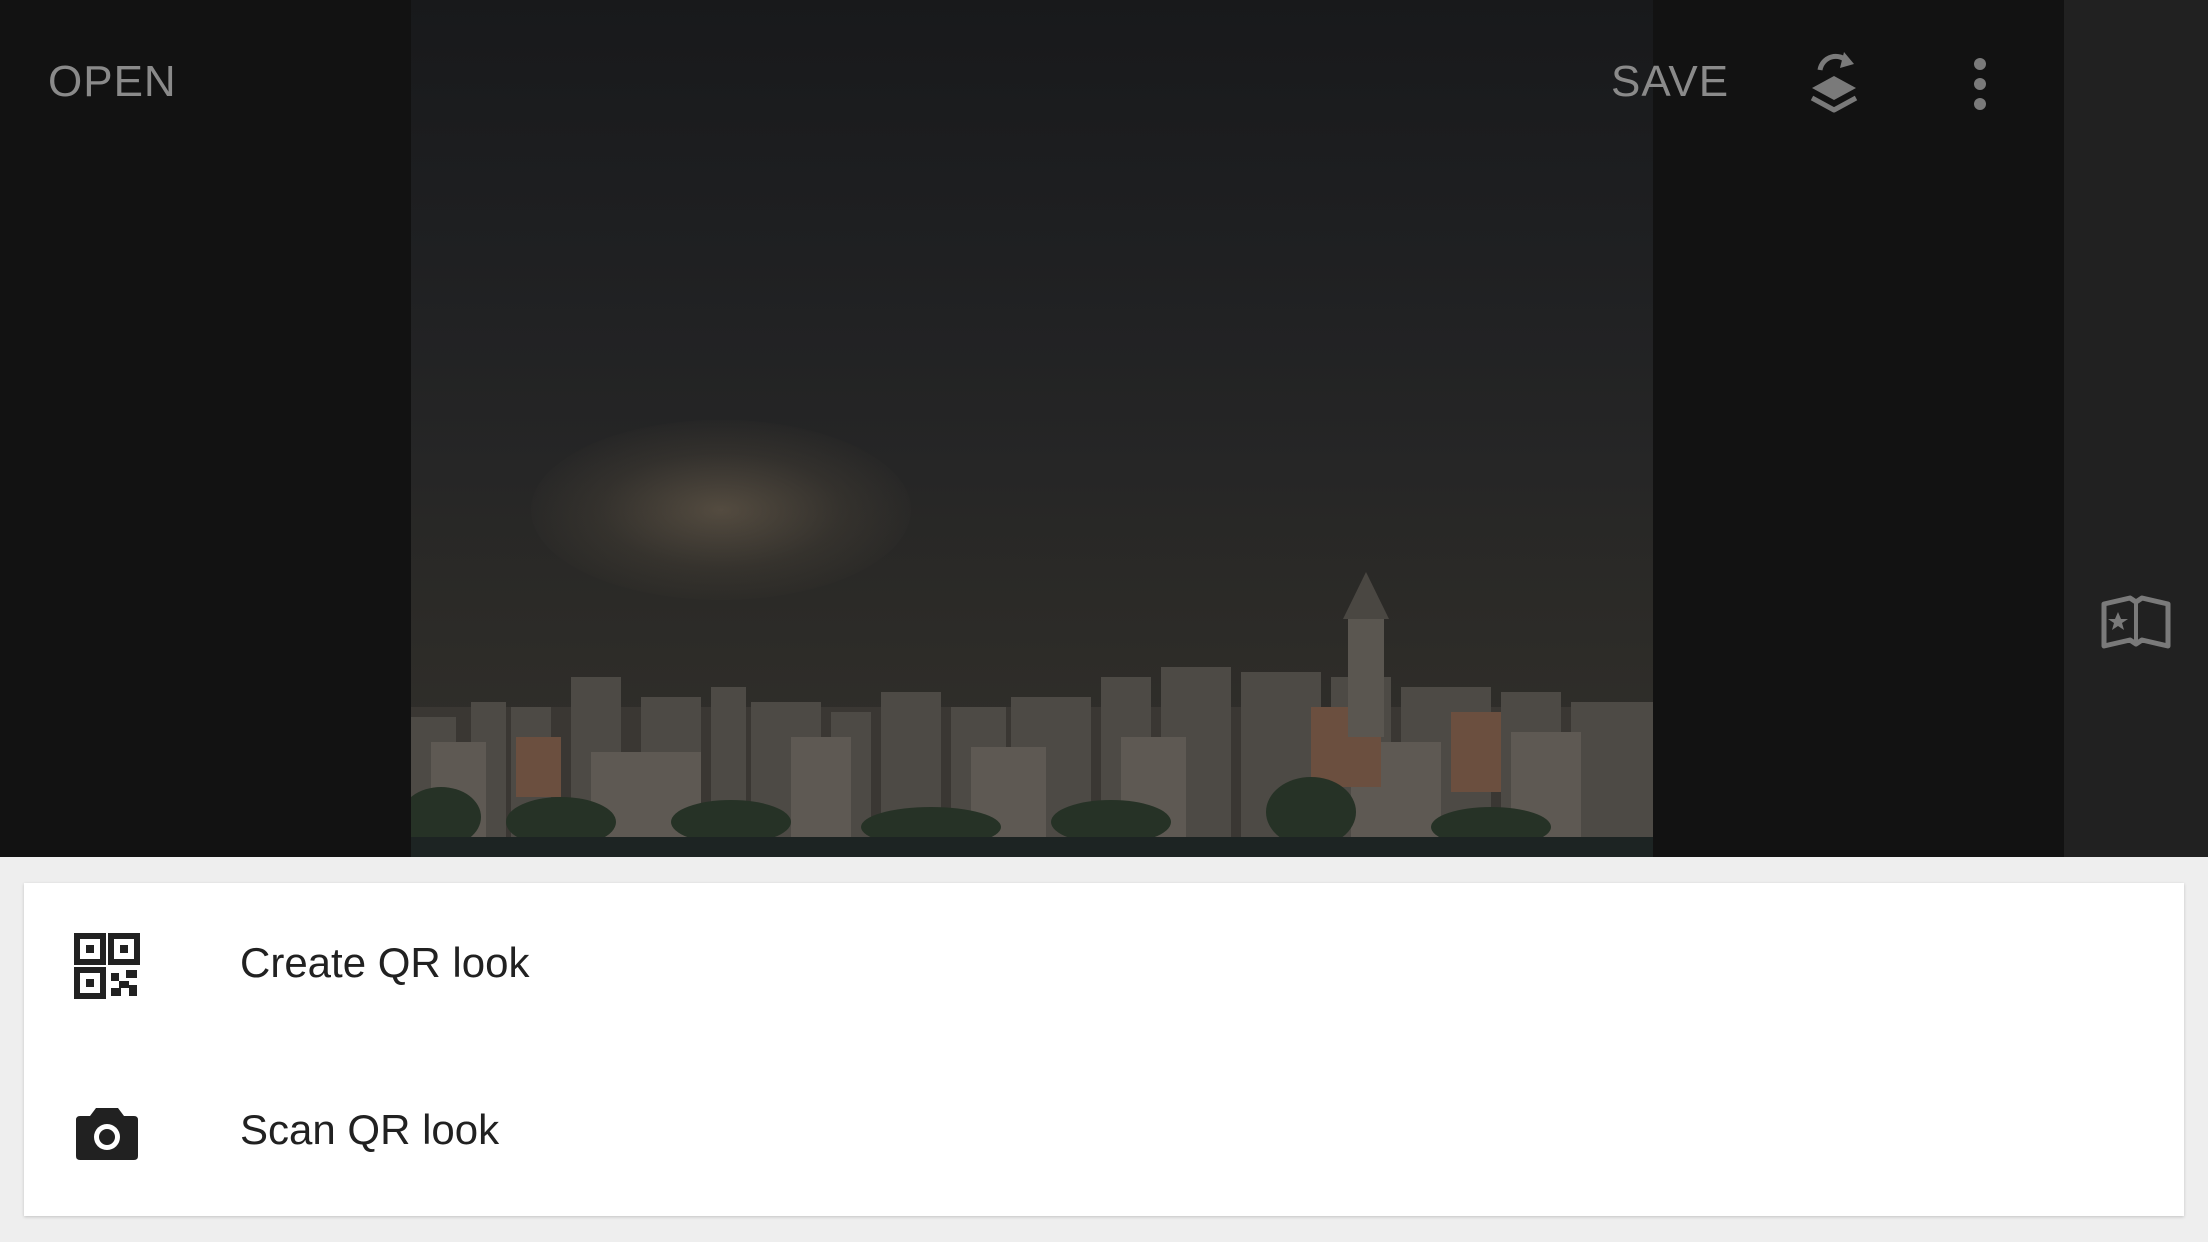  What do you see at coordinates (2136, 622) in the screenshot?
I see `looks-book-icon` at bounding box center [2136, 622].